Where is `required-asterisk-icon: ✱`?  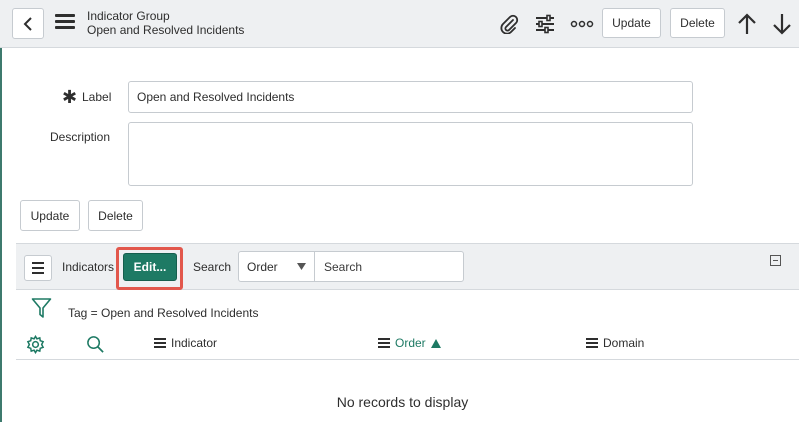
required-asterisk-icon: ✱ is located at coordinates (70, 97).